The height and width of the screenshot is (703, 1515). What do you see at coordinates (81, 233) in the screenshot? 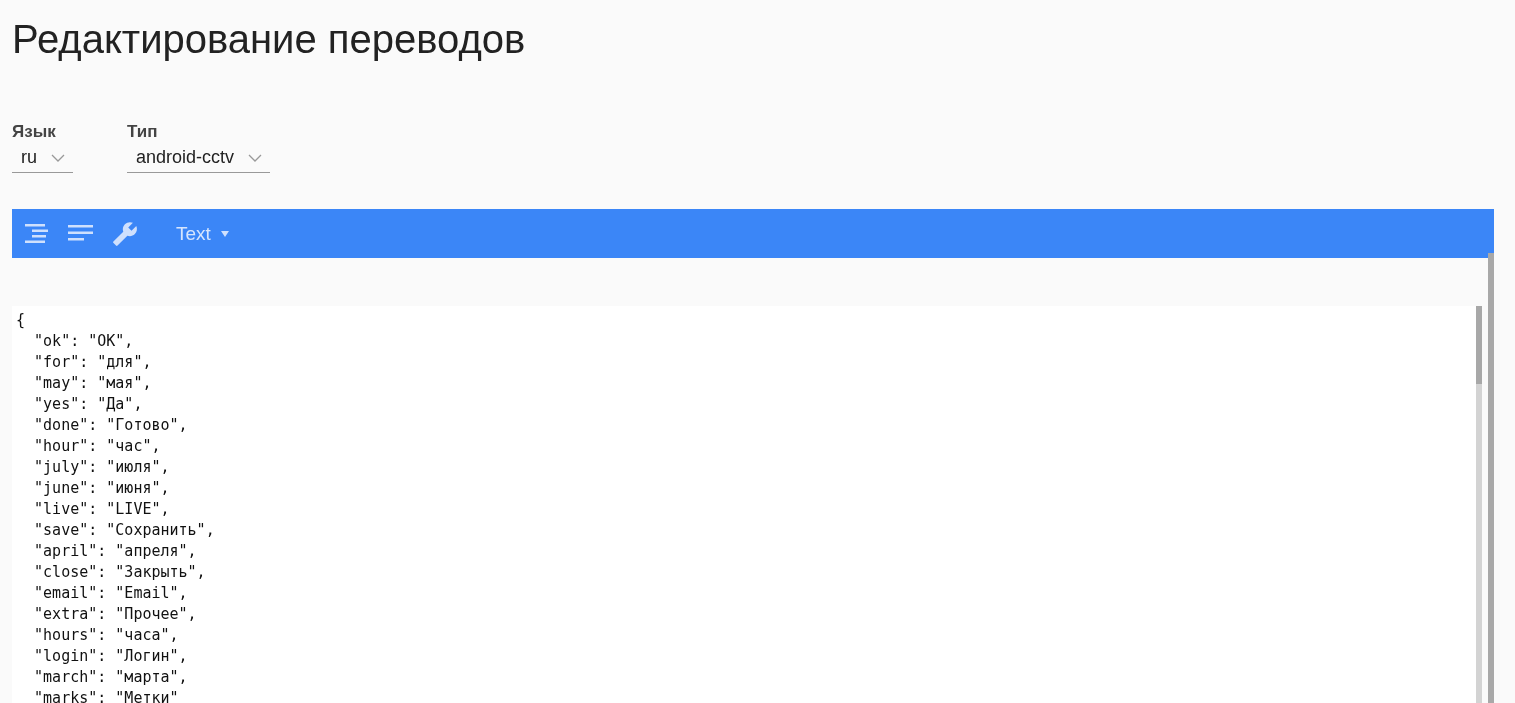
I see `align-left-icon` at bounding box center [81, 233].